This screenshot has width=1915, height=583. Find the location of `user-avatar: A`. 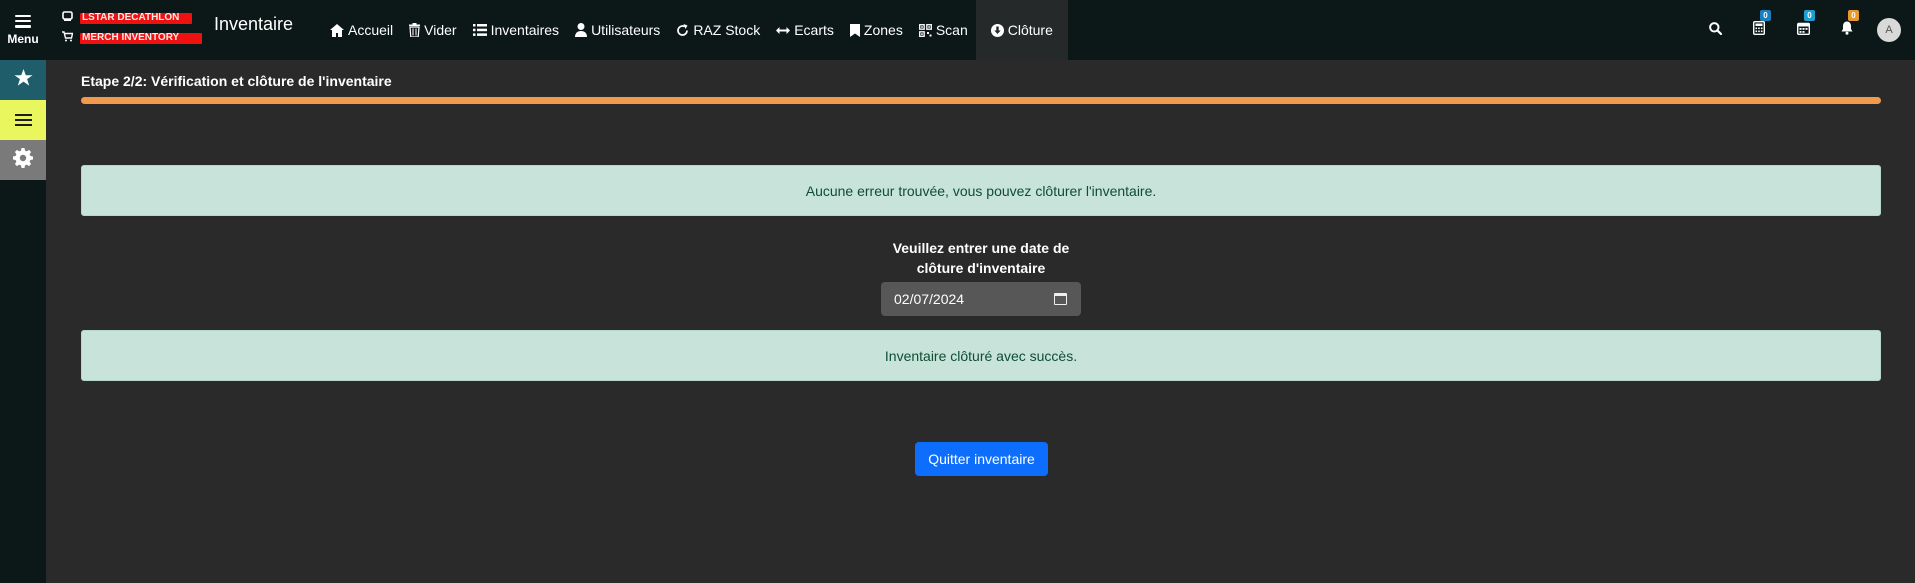

user-avatar: A is located at coordinates (1889, 30).